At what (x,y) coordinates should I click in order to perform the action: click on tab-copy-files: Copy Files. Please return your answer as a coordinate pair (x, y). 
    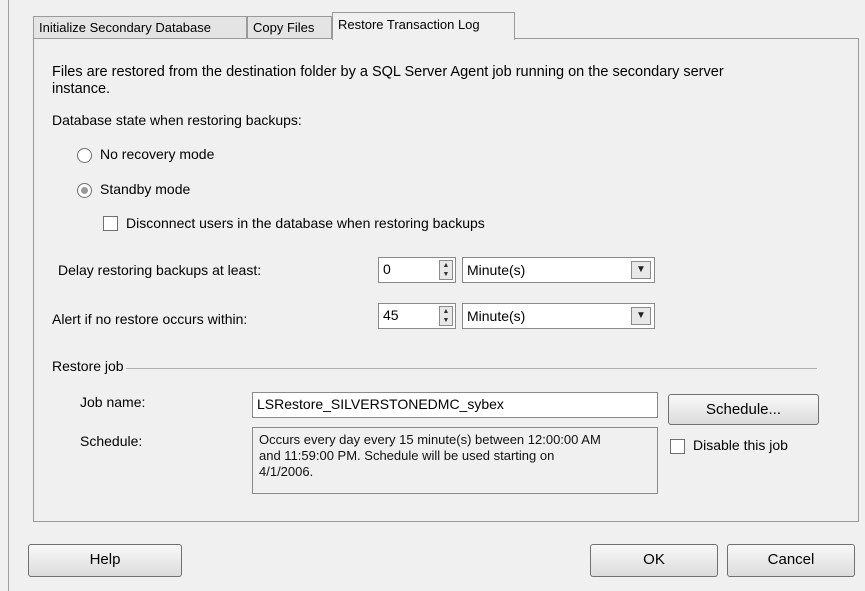
    Looking at the image, I should click on (289, 27).